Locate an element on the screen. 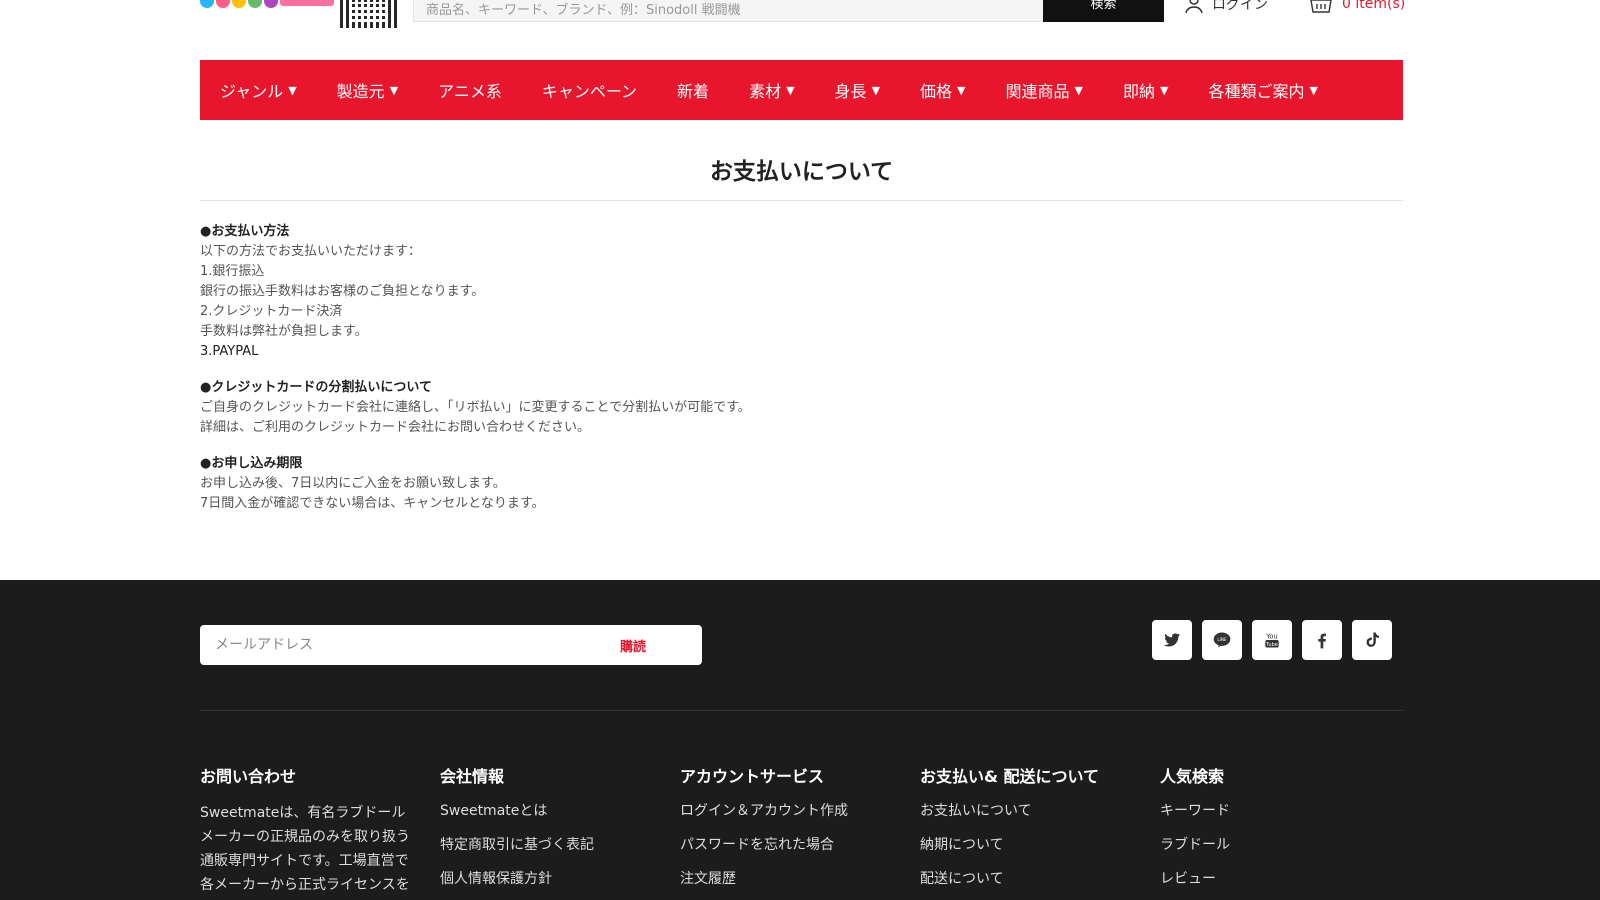 This screenshot has width=1600, height=900. nav-item-10: 各種類ご案内 ▼ is located at coordinates (1262, 90).